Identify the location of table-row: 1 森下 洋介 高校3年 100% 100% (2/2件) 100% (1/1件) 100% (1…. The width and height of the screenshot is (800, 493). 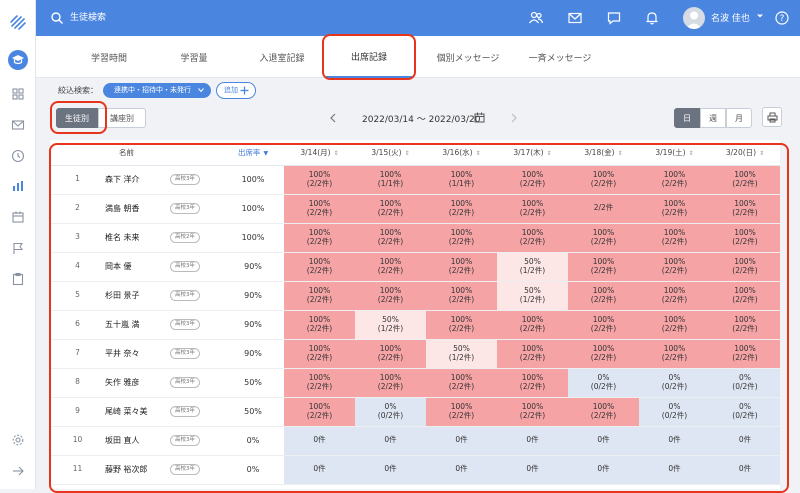
(415, 180).